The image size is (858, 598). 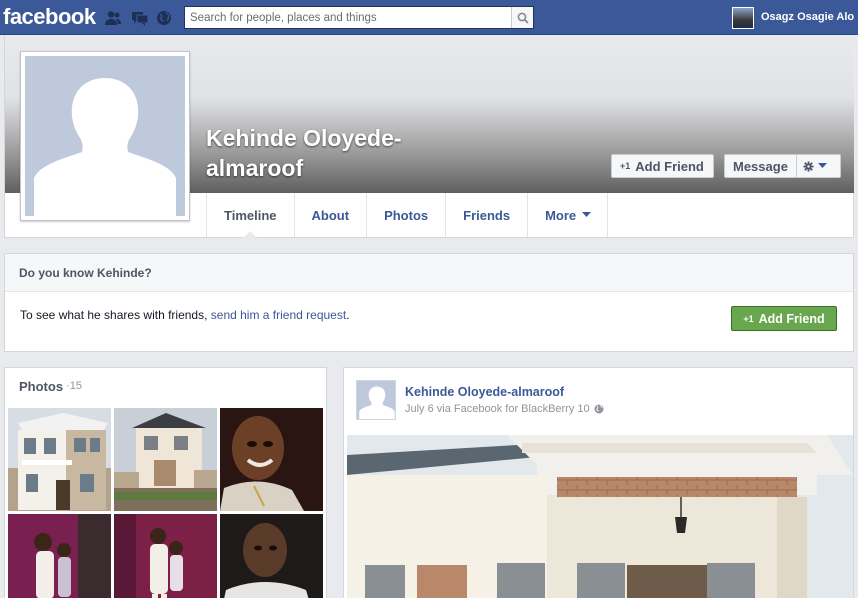 I want to click on search-button, so click(x=522, y=17).